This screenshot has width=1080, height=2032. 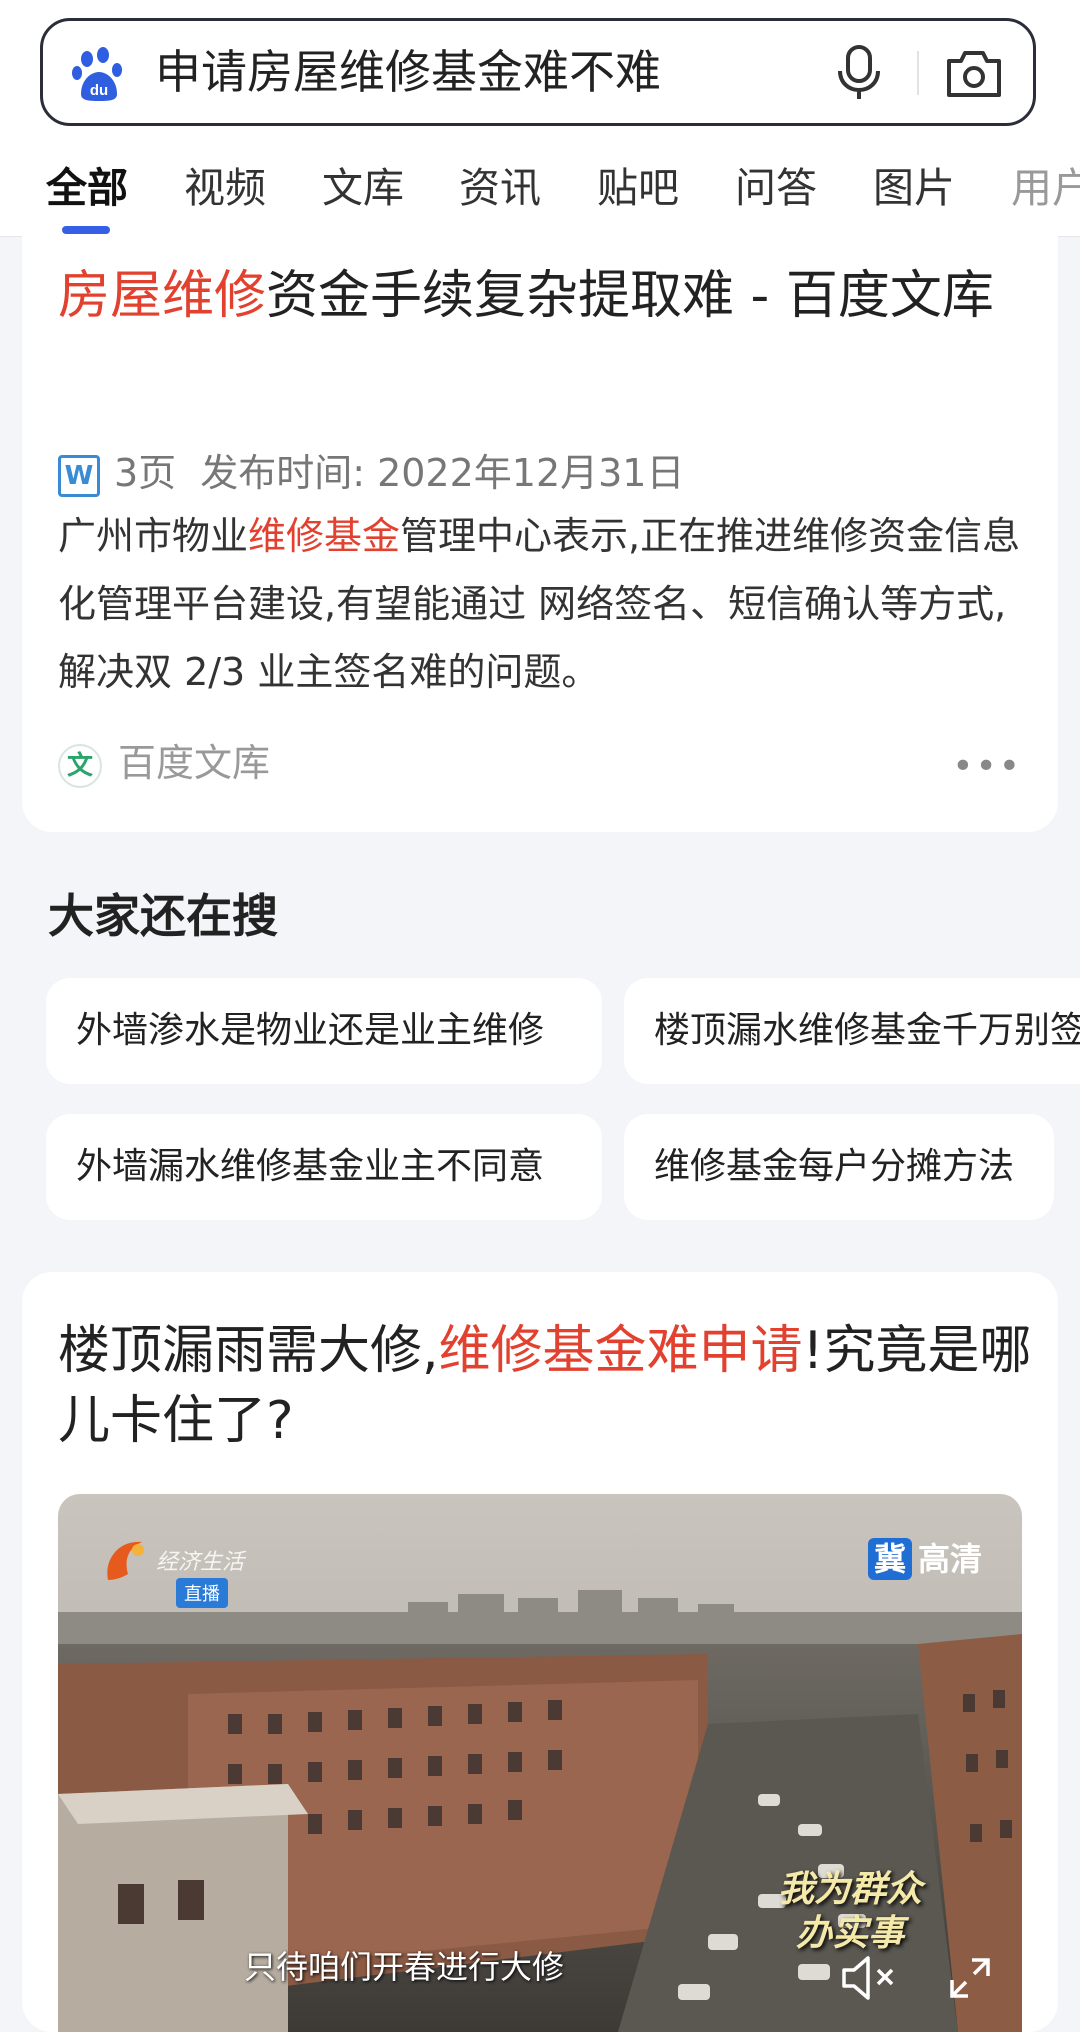 What do you see at coordinates (202, 1593) in the screenshot?
I see `live-badge: 直播` at bounding box center [202, 1593].